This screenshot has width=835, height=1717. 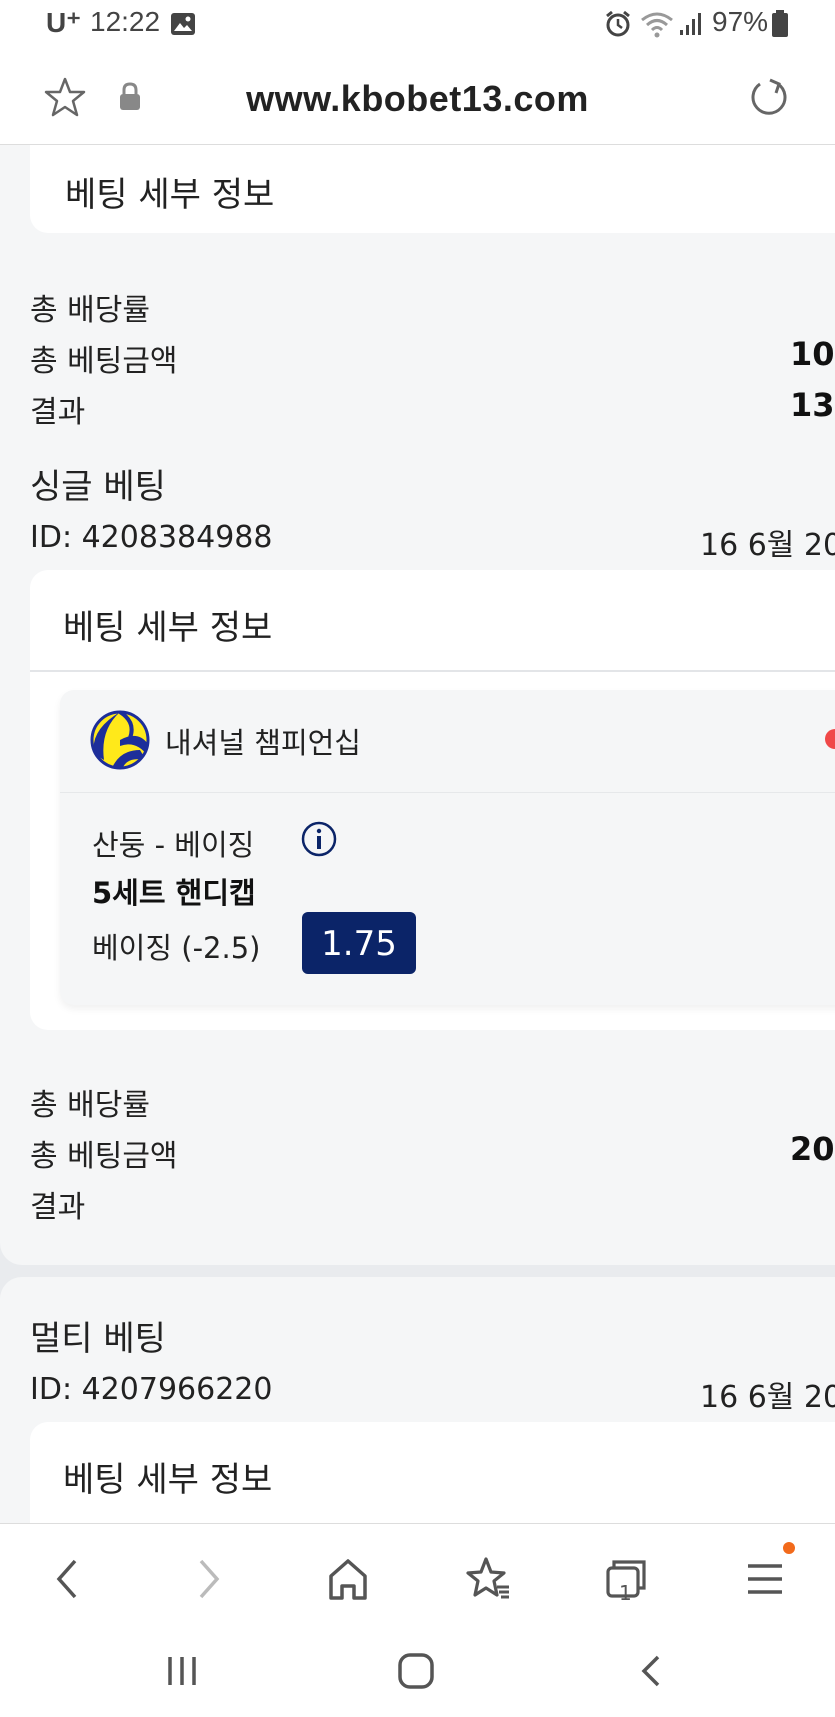 What do you see at coordinates (174, 893) in the screenshot?
I see `market-name: 5세트 핸디캡` at bounding box center [174, 893].